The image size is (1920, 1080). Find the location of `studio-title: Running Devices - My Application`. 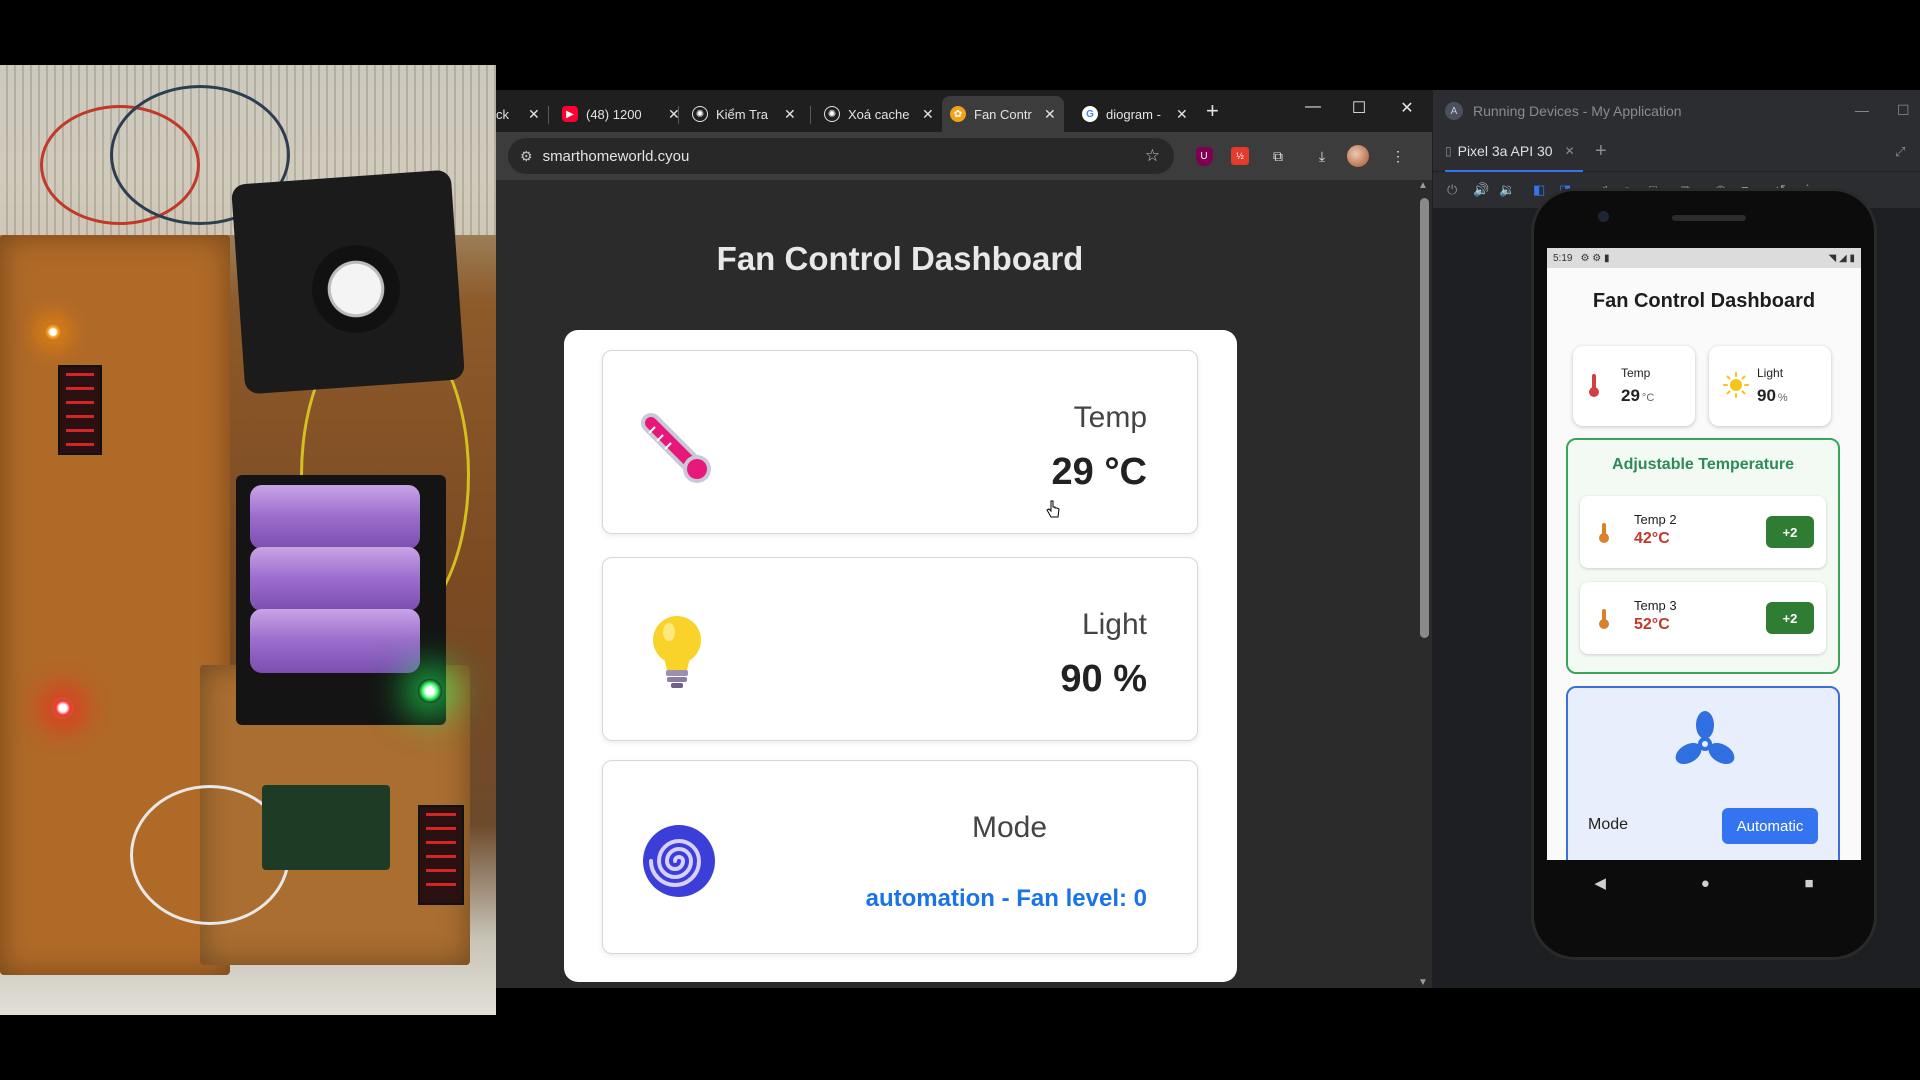

studio-title: Running Devices - My Application is located at coordinates (1577, 111).